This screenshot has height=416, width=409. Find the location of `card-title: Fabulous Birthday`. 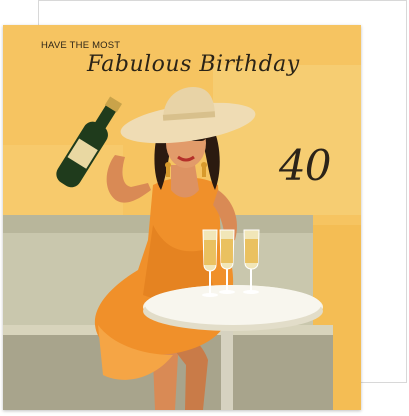

card-title: Fabulous Birthday is located at coordinates (193, 64).